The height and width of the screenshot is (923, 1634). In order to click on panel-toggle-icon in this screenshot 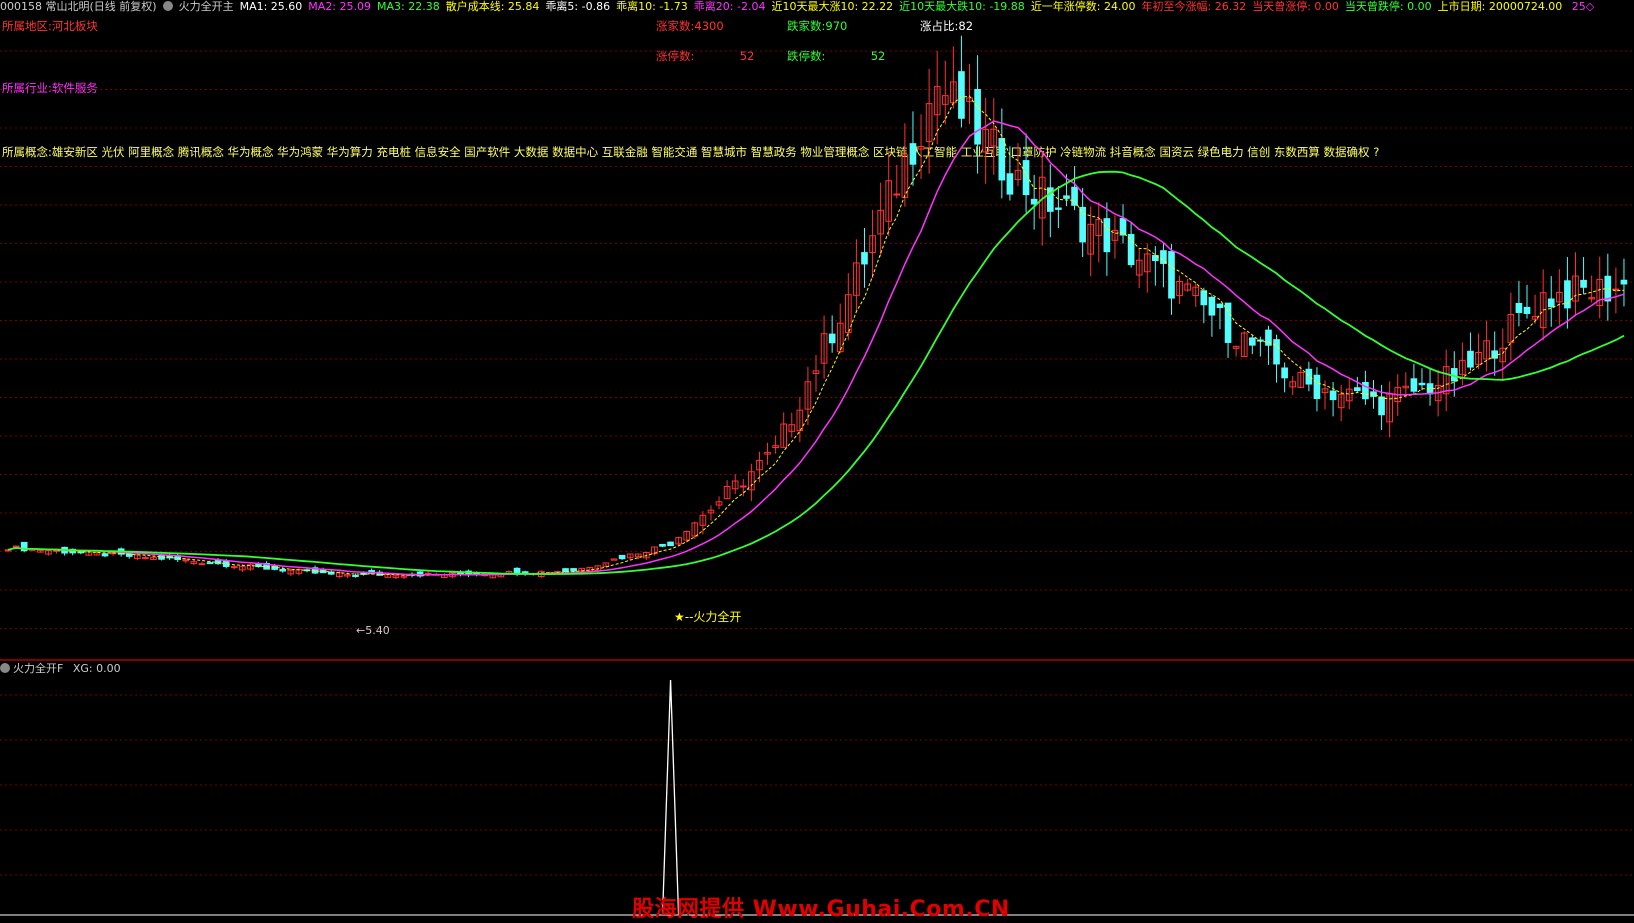, I will do `click(5, 668)`.